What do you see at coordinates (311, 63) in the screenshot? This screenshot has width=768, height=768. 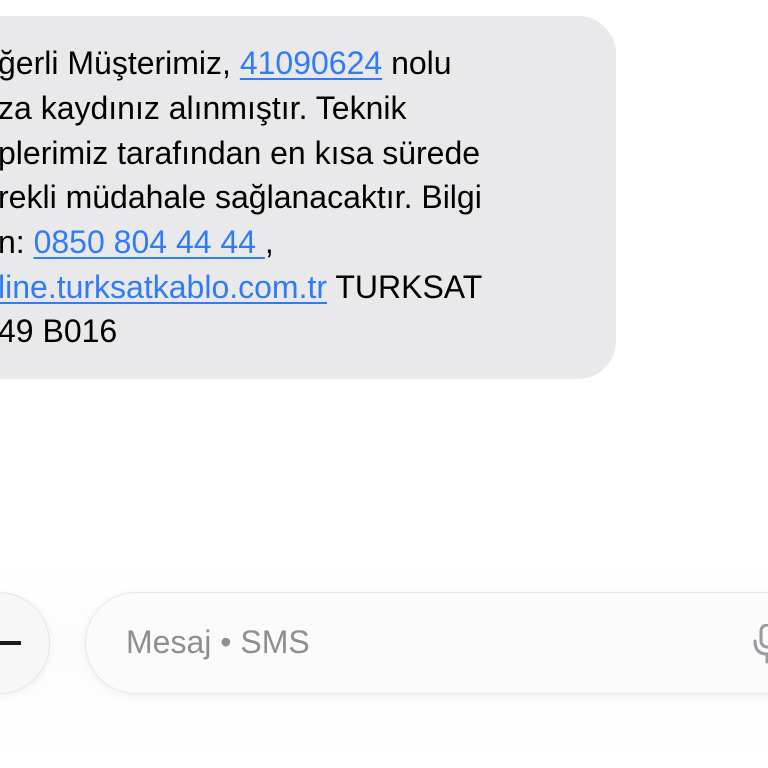 I see `ticket-number-link: 41090624` at bounding box center [311, 63].